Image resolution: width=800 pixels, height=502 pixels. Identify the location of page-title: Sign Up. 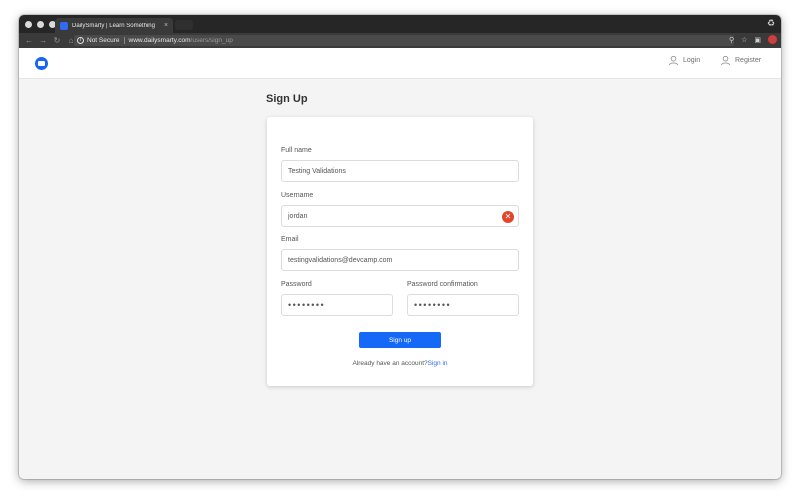
(287, 99).